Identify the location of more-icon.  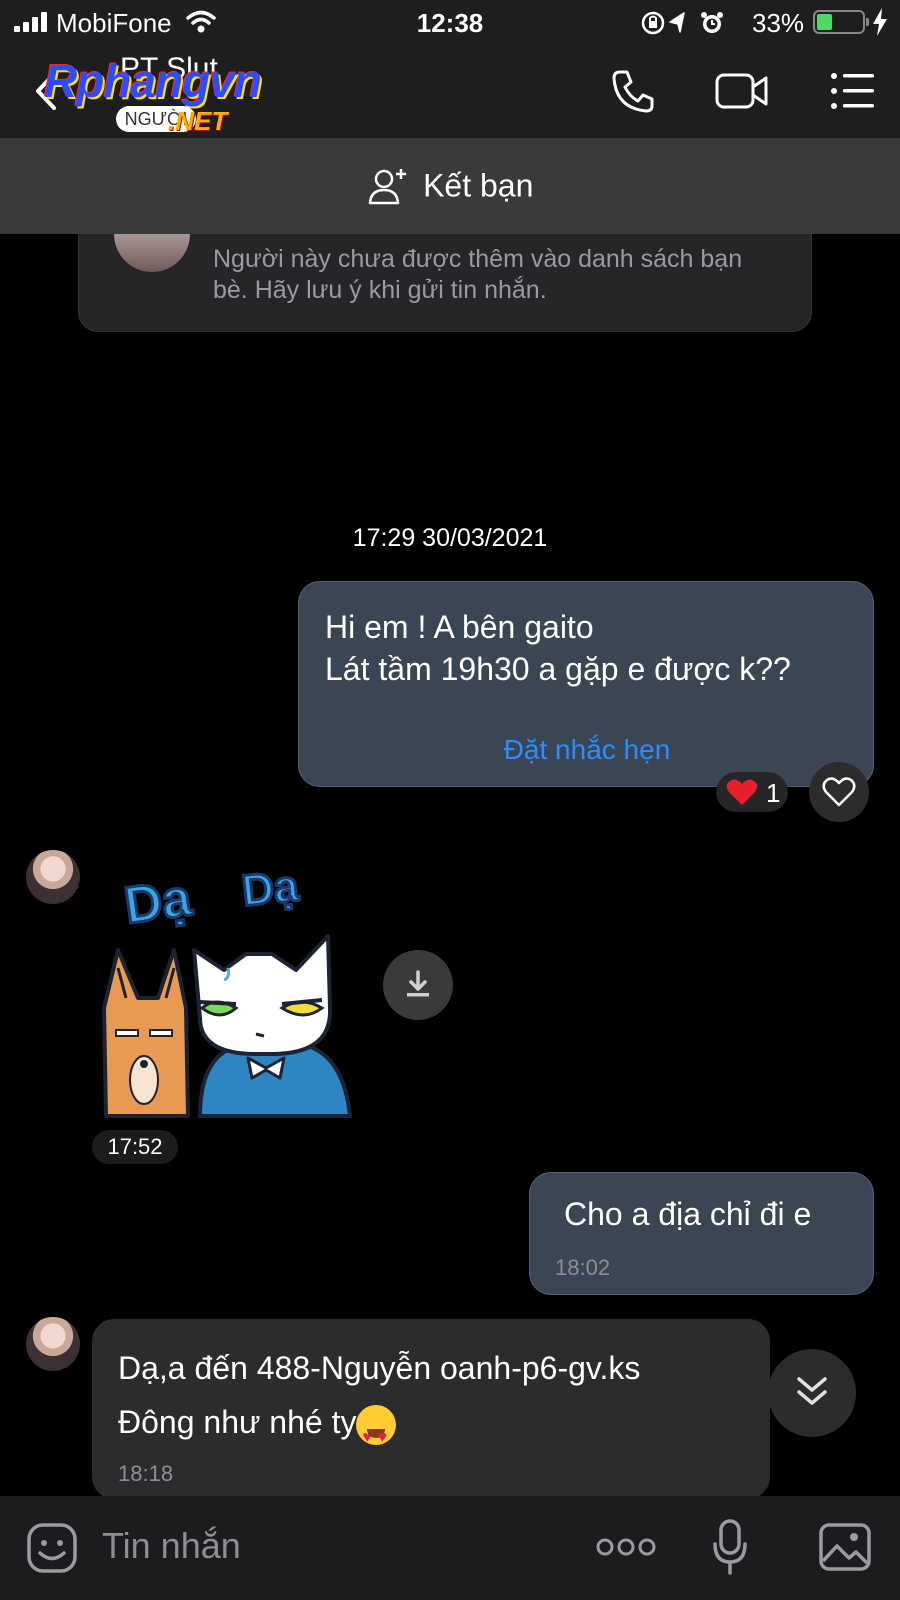
(626, 1547).